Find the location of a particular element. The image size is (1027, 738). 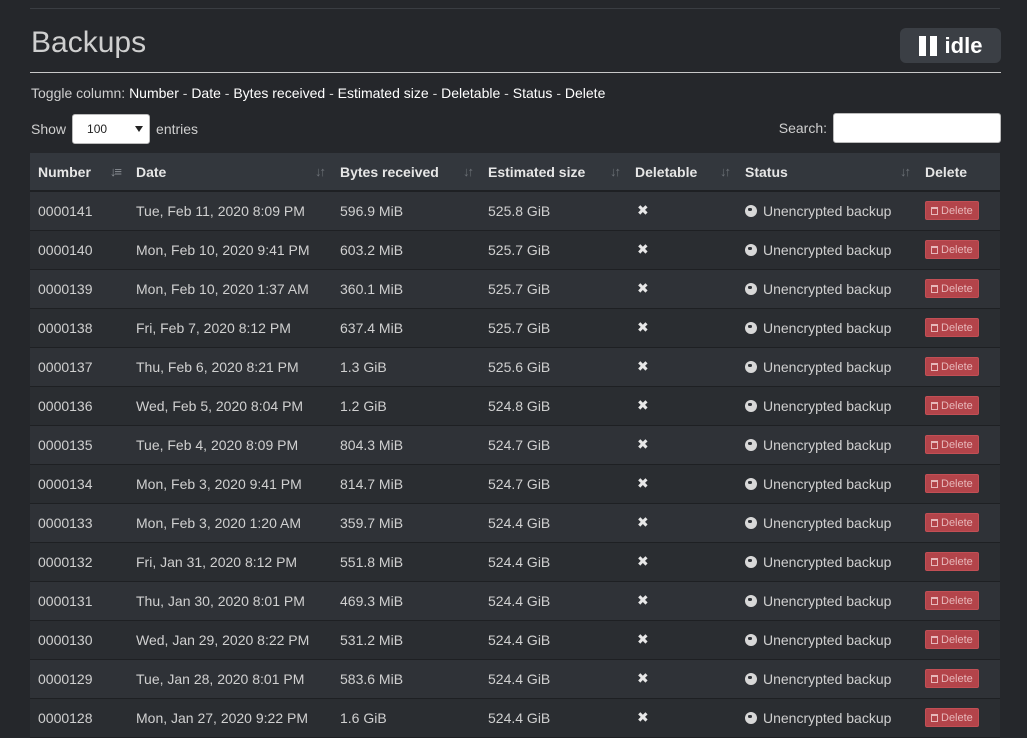

cell-number: 0000136 is located at coordinates (65, 405).